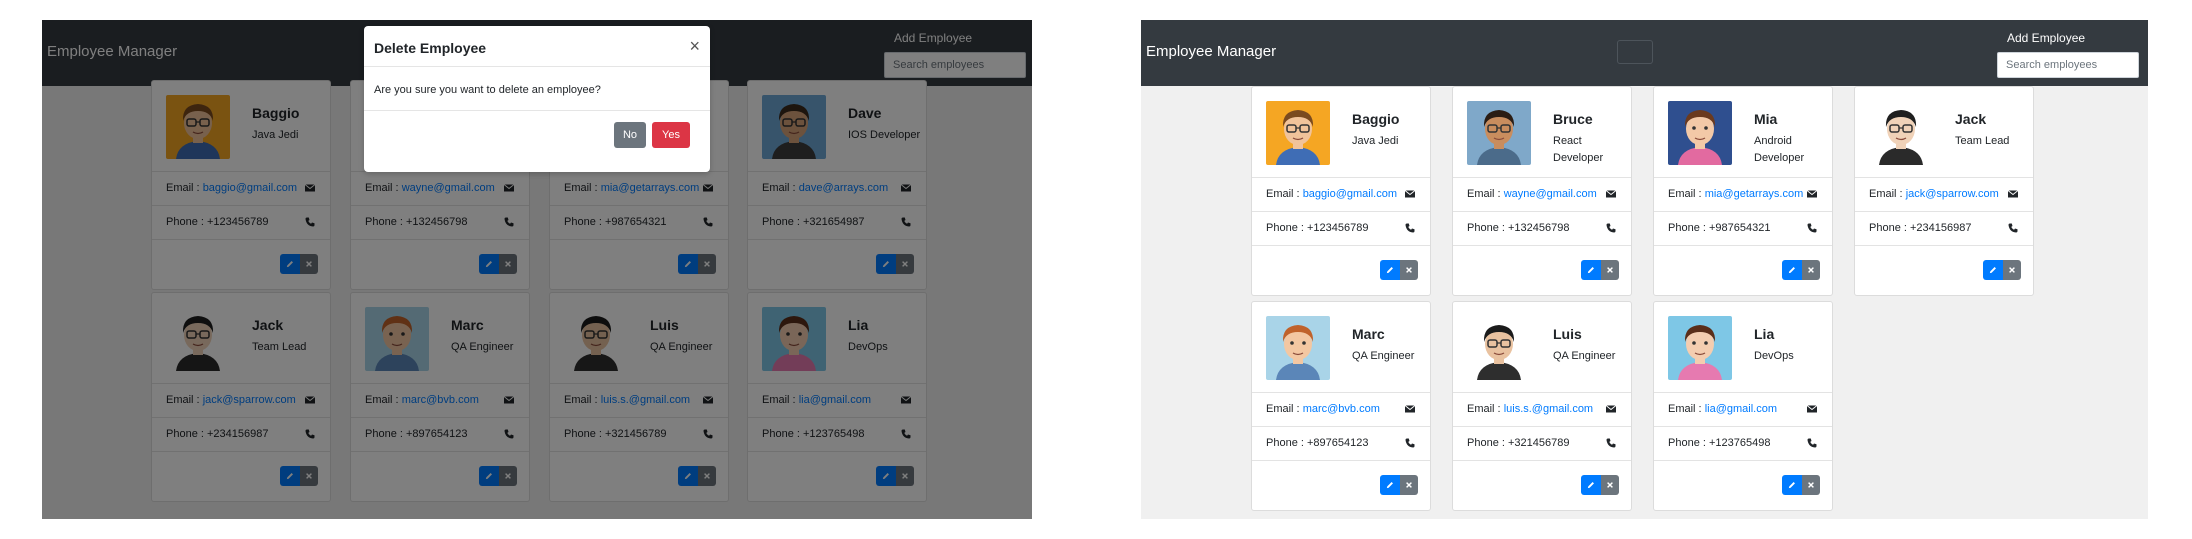 The height and width of the screenshot is (539, 2192). Describe the element at coordinates (2046, 38) in the screenshot. I see `add-employee-link: Add Employee` at that location.